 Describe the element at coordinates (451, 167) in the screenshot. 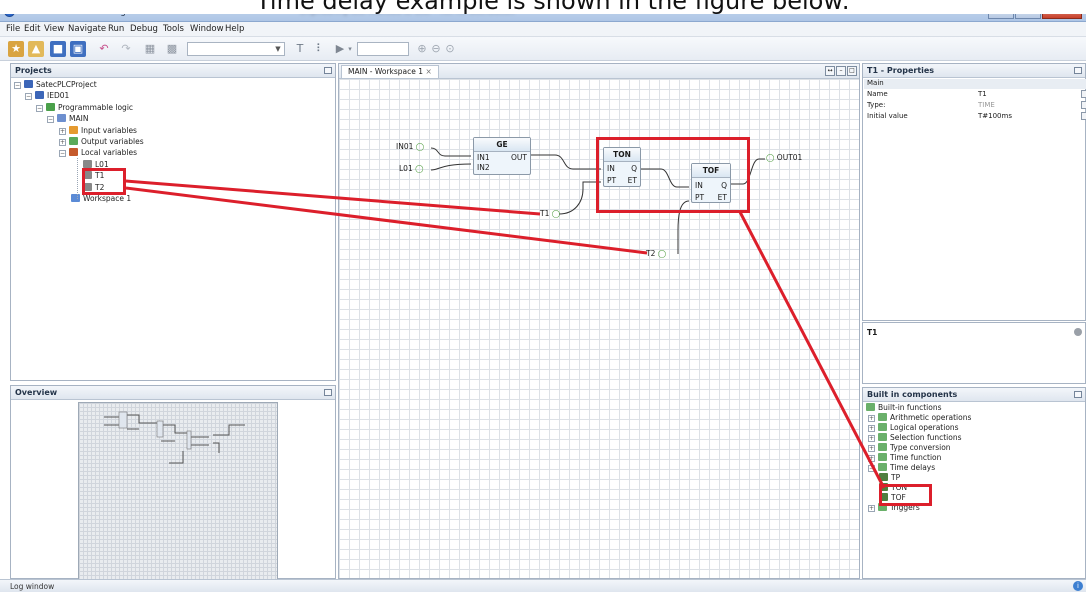

I see `wire-l01-ge-in2` at that location.